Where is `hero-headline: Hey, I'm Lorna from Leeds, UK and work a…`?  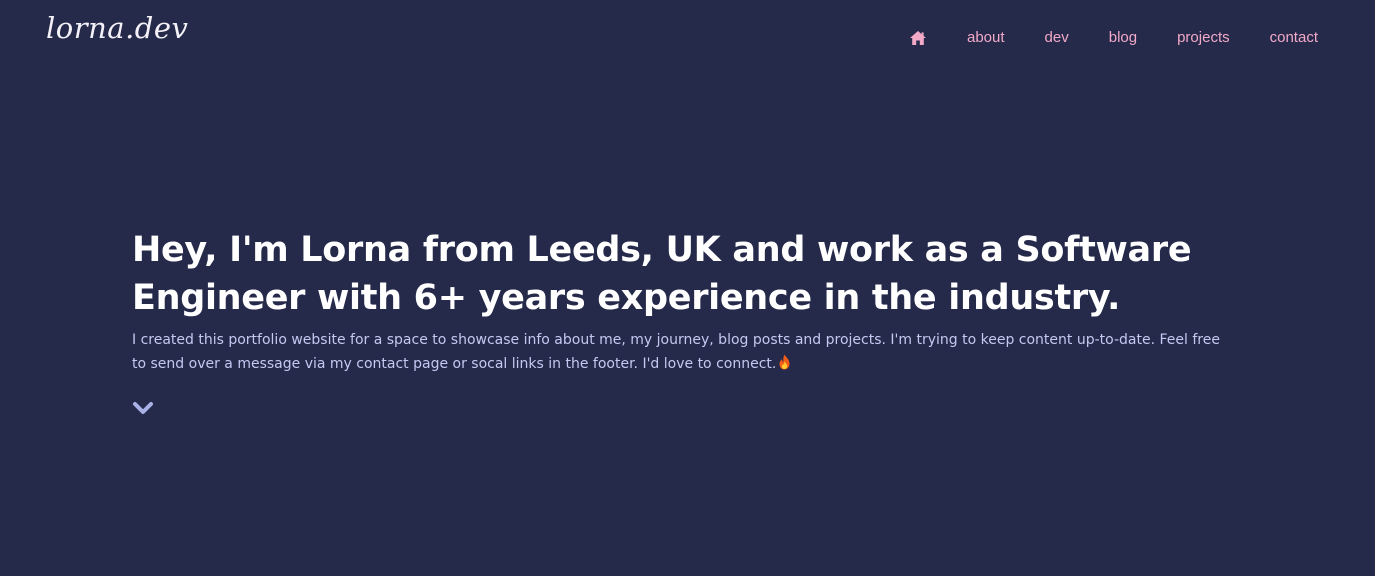 hero-headline: Hey, I'm Lorna from Leeds, UK and work a… is located at coordinates (662, 274).